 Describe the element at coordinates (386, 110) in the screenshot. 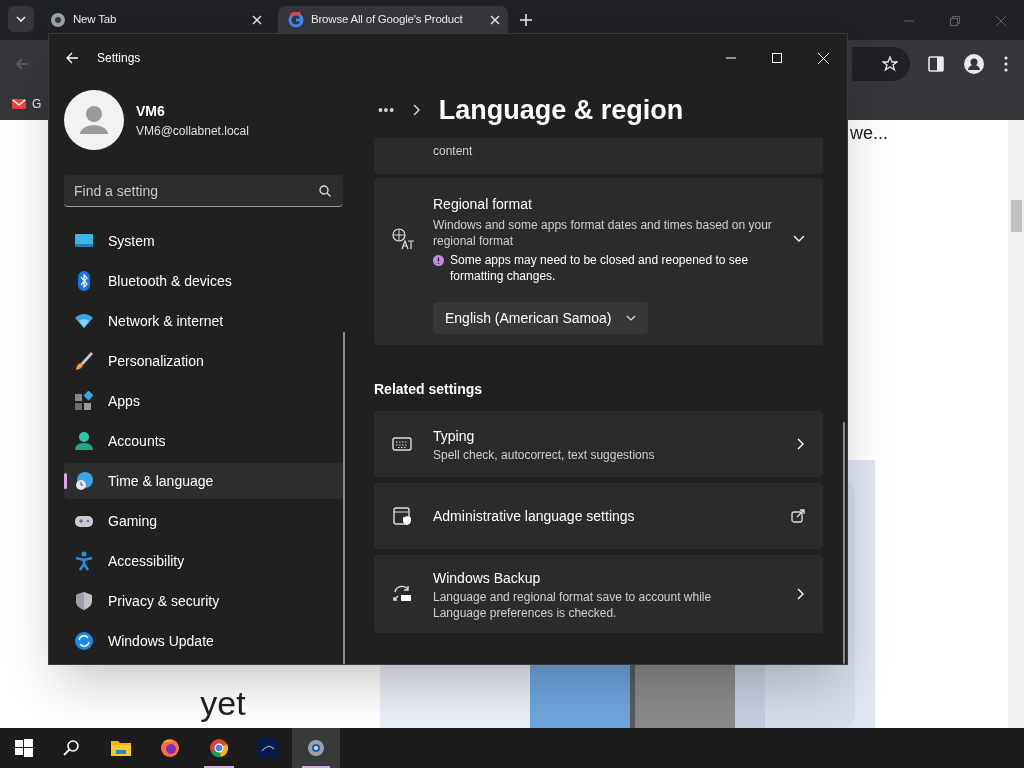

I see `more-button: •••` at that location.